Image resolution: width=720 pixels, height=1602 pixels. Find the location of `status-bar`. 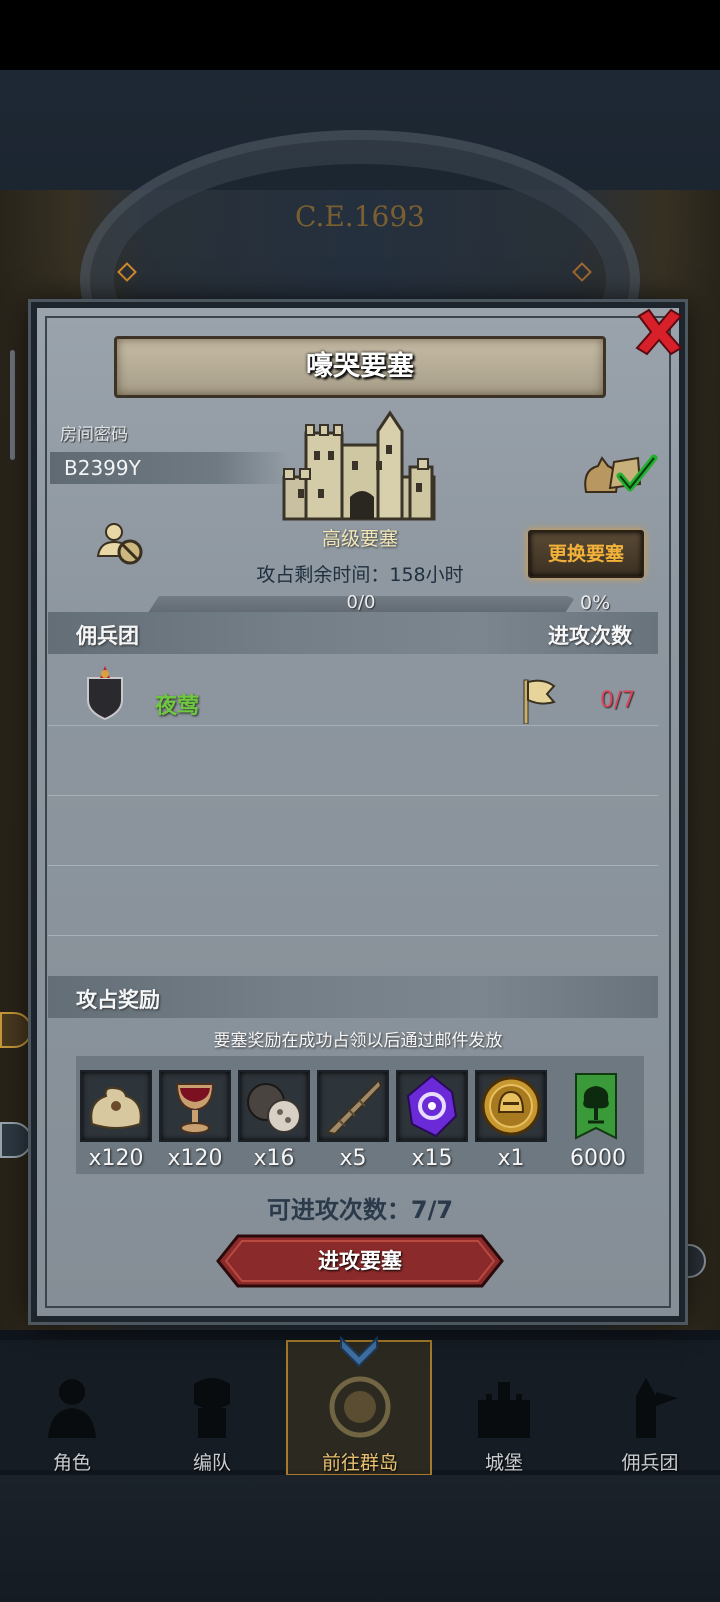

status-bar is located at coordinates (360, 35).